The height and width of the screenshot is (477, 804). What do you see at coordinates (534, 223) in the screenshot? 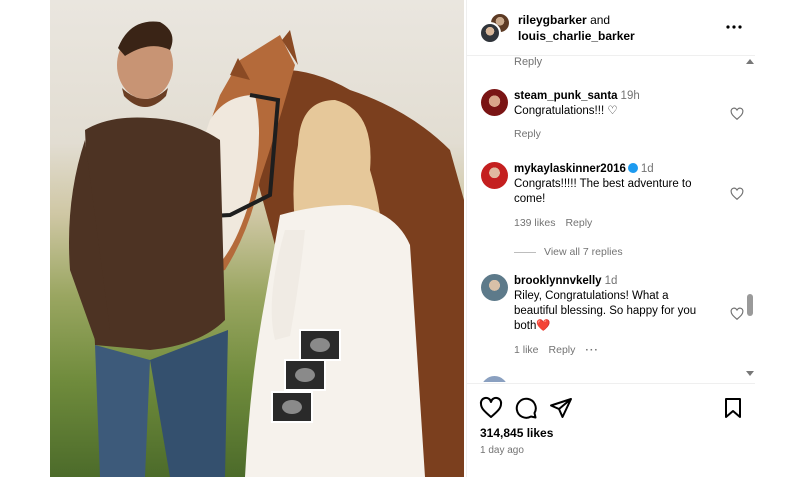
I see `likes-count: 139 likes` at bounding box center [534, 223].